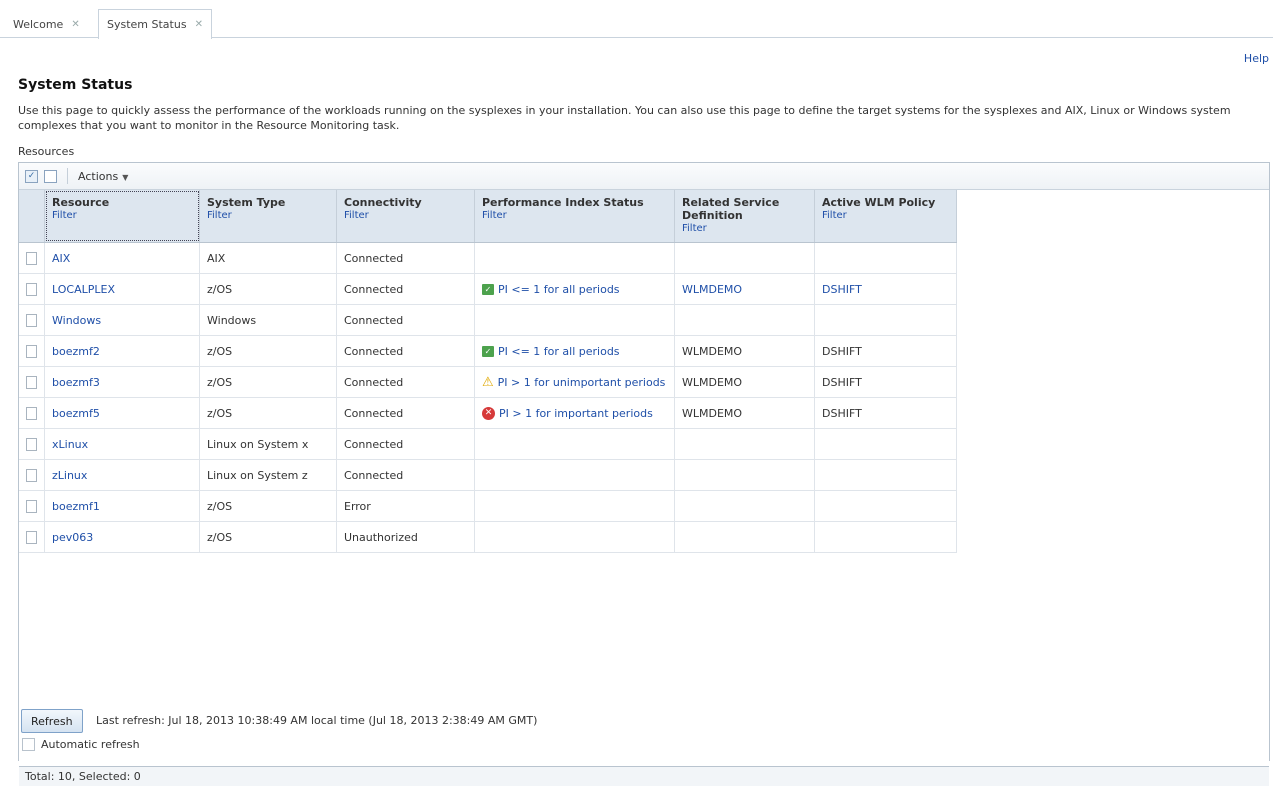 The image size is (1273, 786). Describe the element at coordinates (52, 721) in the screenshot. I see `refresh-button: Refresh` at that location.